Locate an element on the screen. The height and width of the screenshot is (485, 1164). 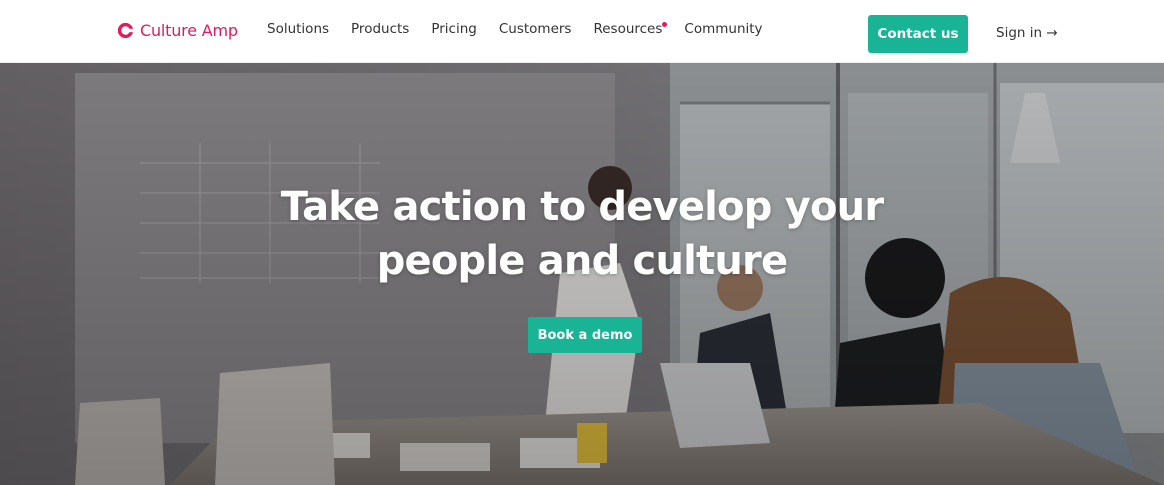
book-demo-button: Book a demo is located at coordinates (585, 335).